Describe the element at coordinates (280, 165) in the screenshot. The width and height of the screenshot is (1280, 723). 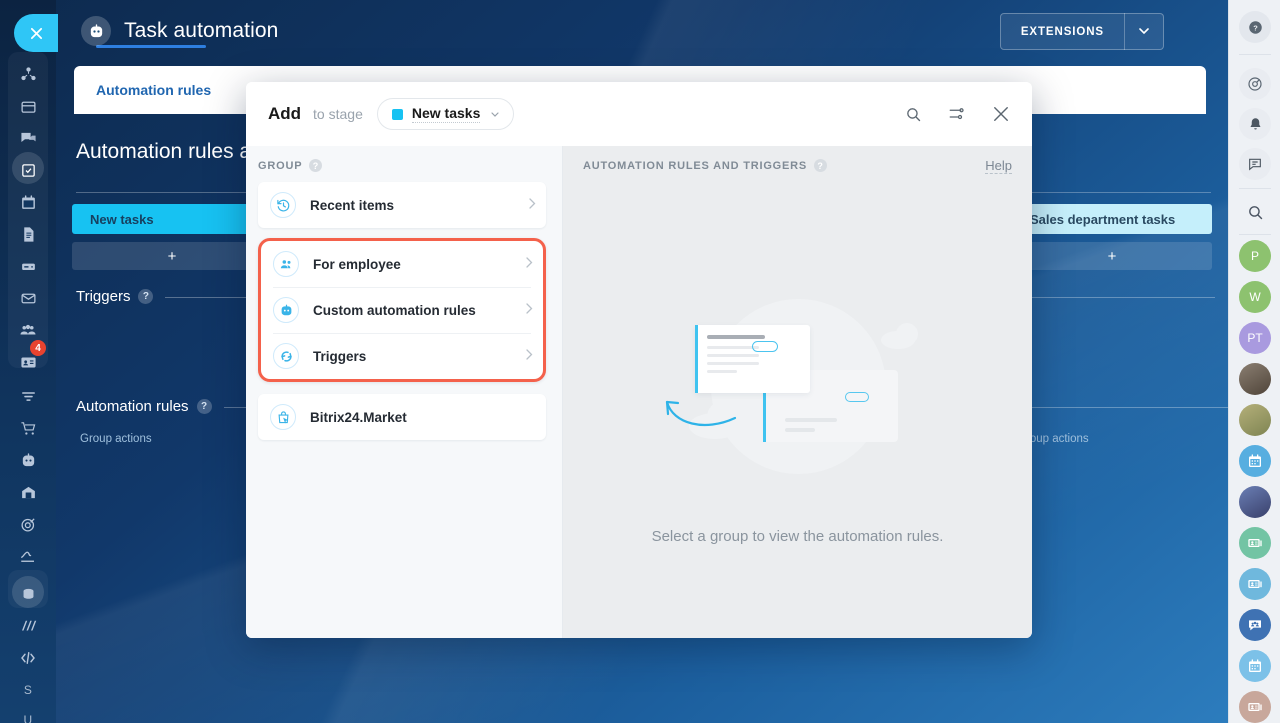
I see `group-column-label: GROUP` at that location.